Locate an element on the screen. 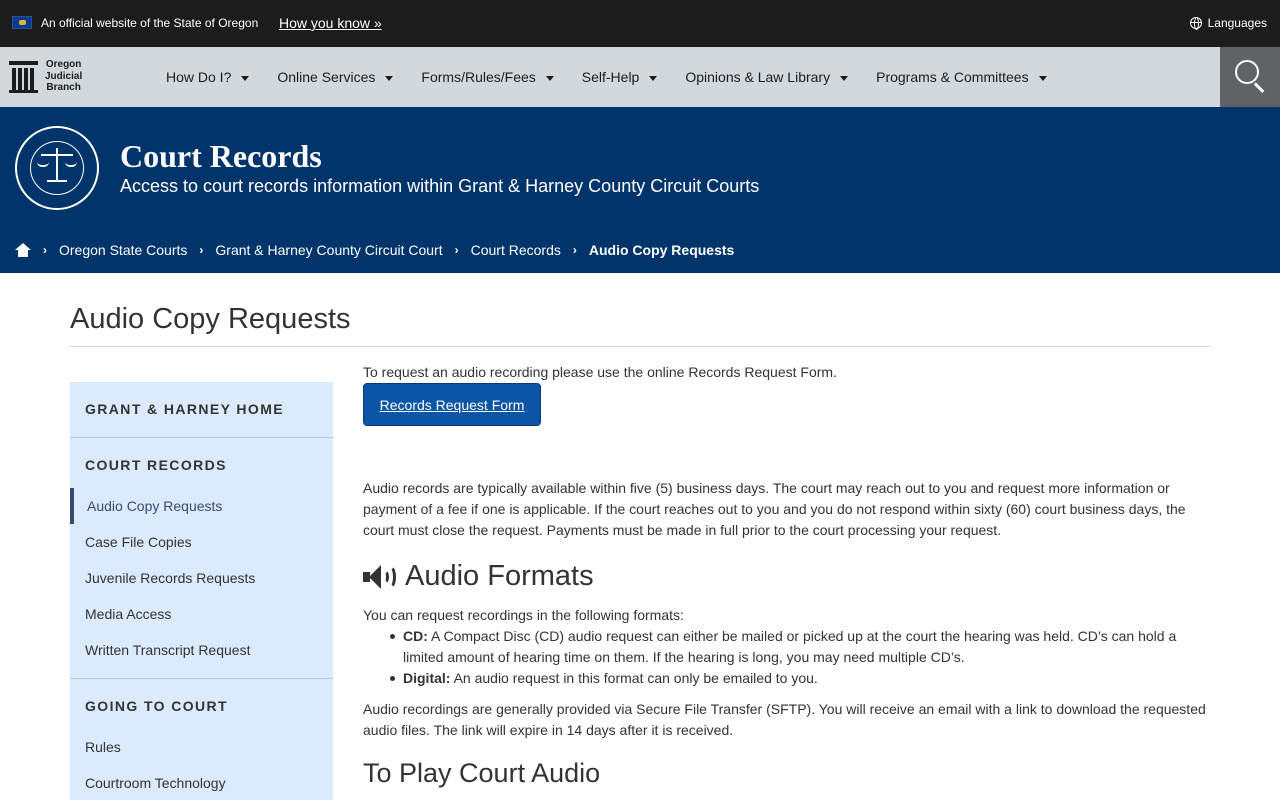  nav-opinions-law-library: Opinions & Law Library is located at coordinates (767, 77).